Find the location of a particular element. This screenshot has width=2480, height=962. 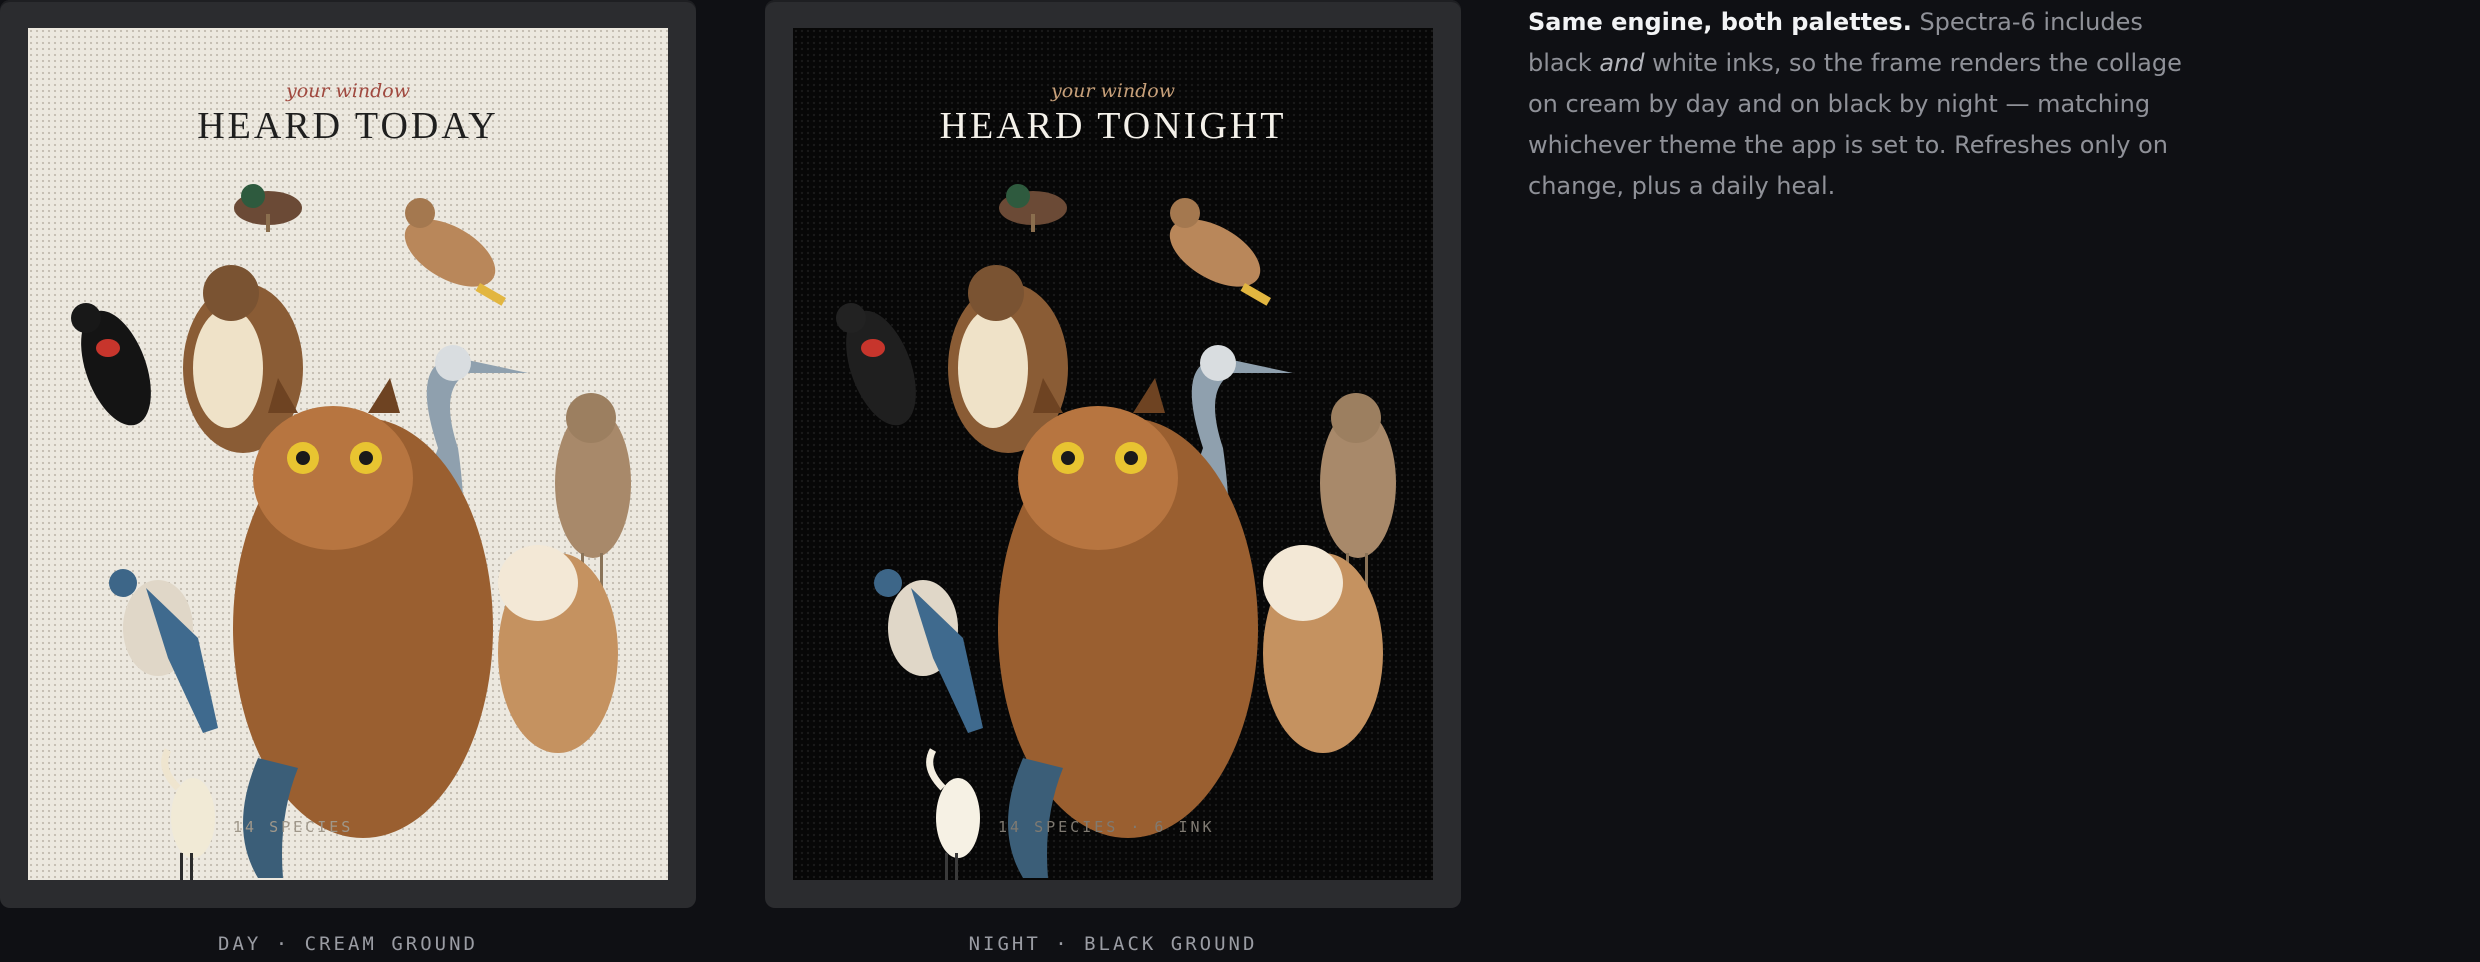

day-species-count: 14 SPECIES is located at coordinates (293, 827).